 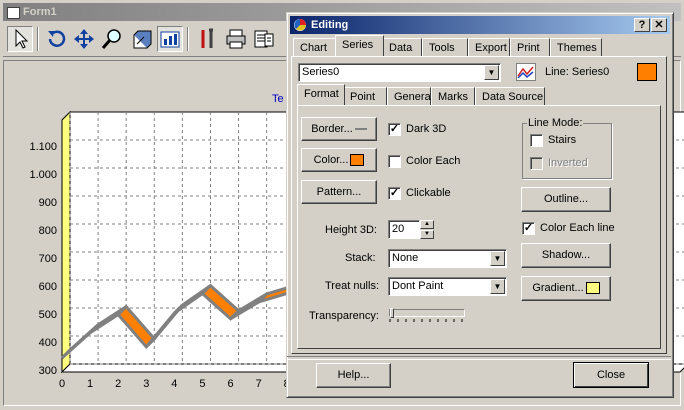 What do you see at coordinates (480, 25) in the screenshot?
I see `dialog-titlebar: Editing ? ✕` at bounding box center [480, 25].